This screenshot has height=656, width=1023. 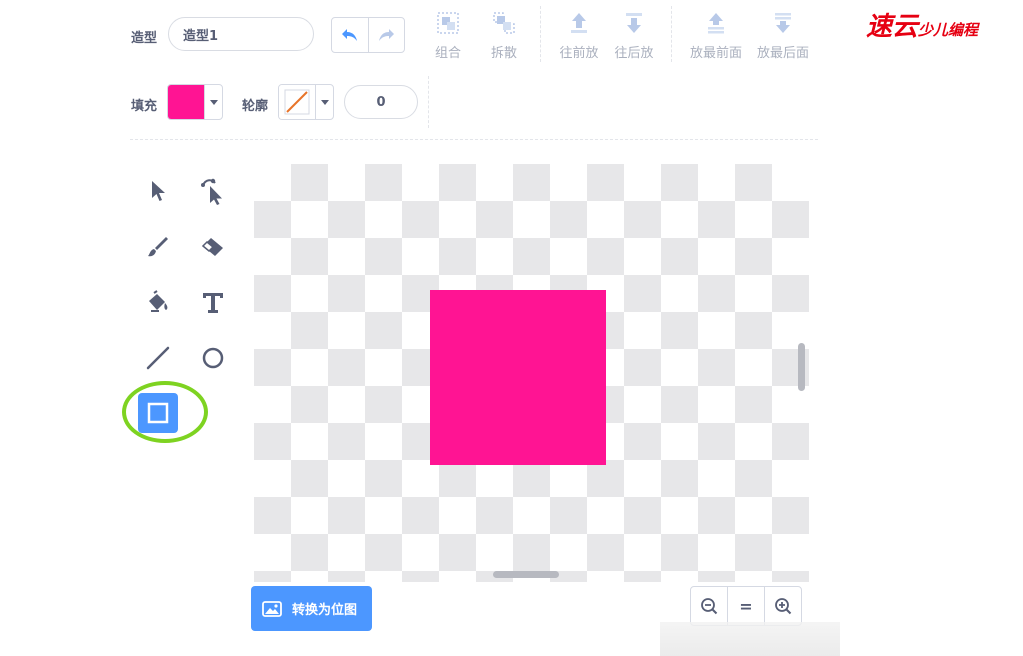 I want to click on forward-button: 往前放, so click(x=579, y=35).